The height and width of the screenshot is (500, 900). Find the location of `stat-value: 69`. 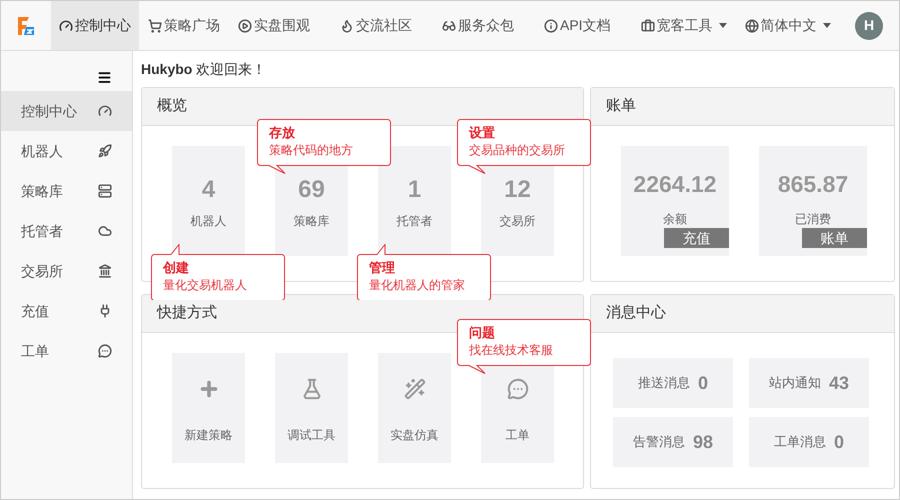

stat-value: 69 is located at coordinates (311, 190).